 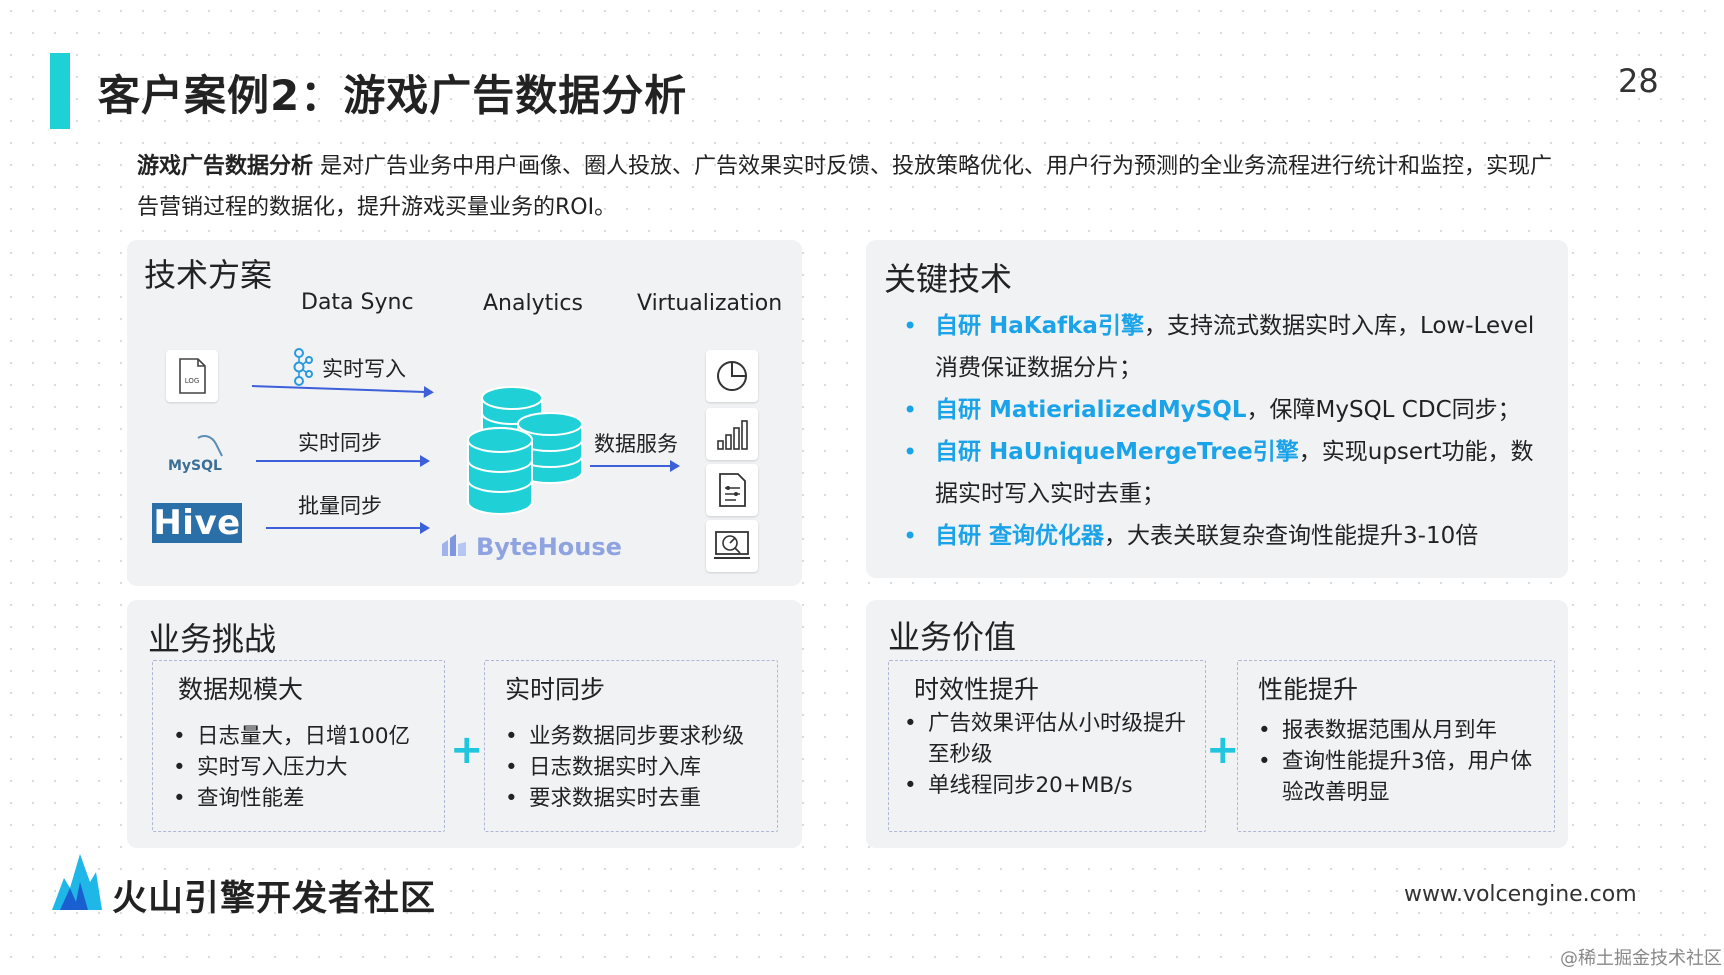 I want to click on list-item: 查询性能差, so click(x=305, y=798).